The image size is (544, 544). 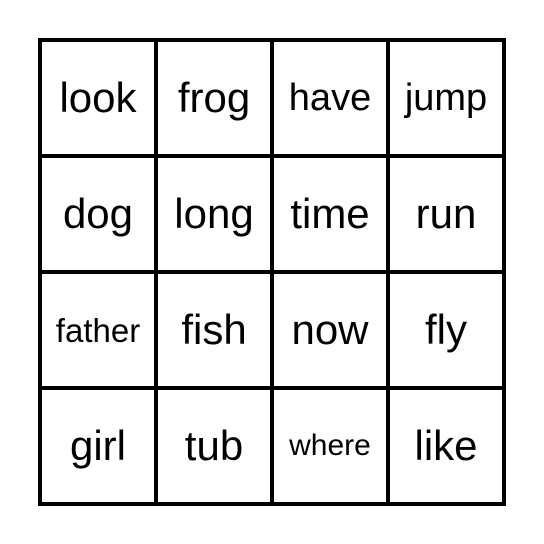 I want to click on bingo-cell: like, so click(x=446, y=446).